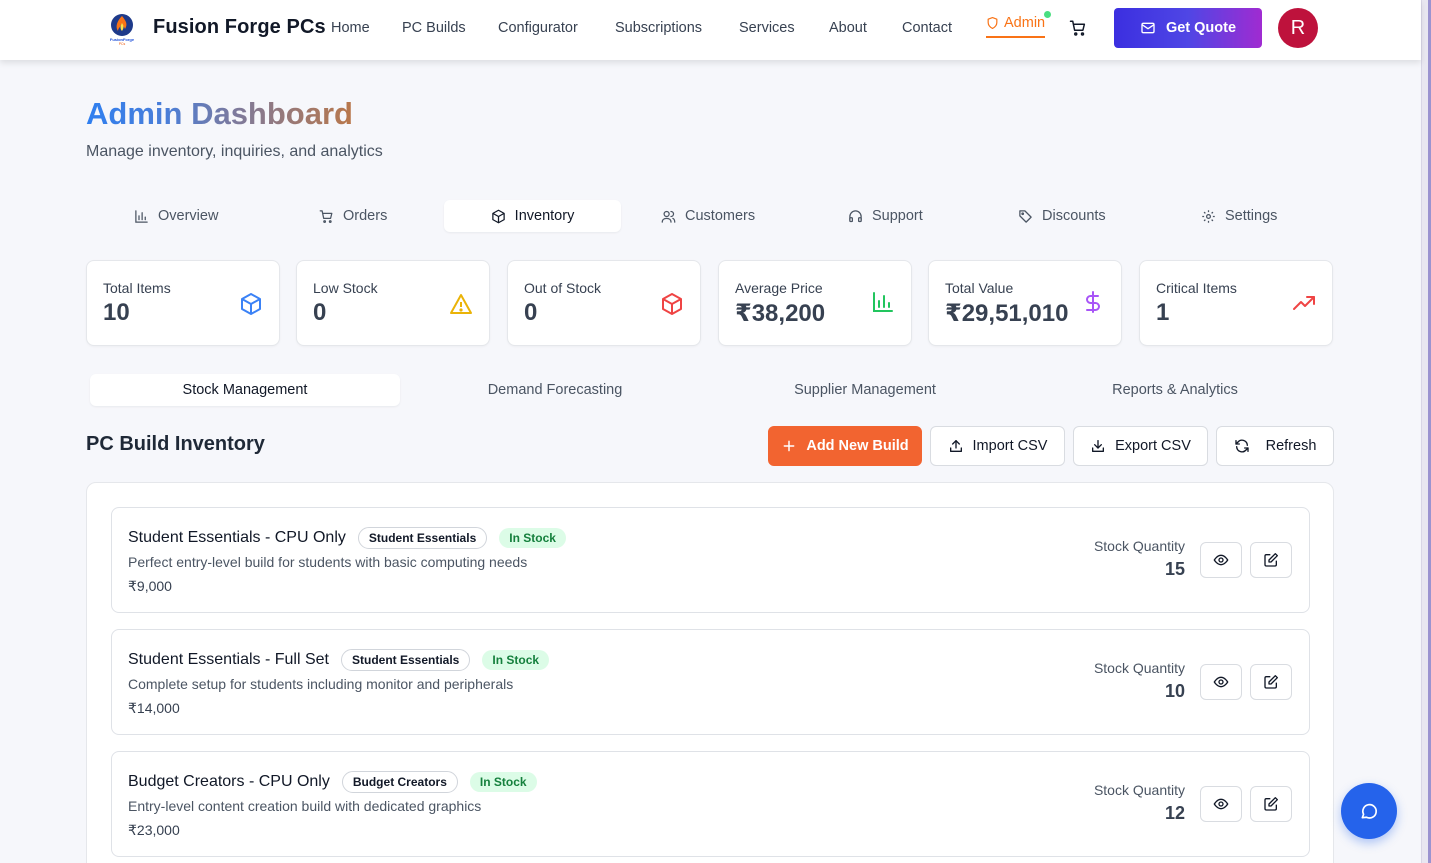 The height and width of the screenshot is (863, 1431). I want to click on window-scrollbar, so click(1426, 431).